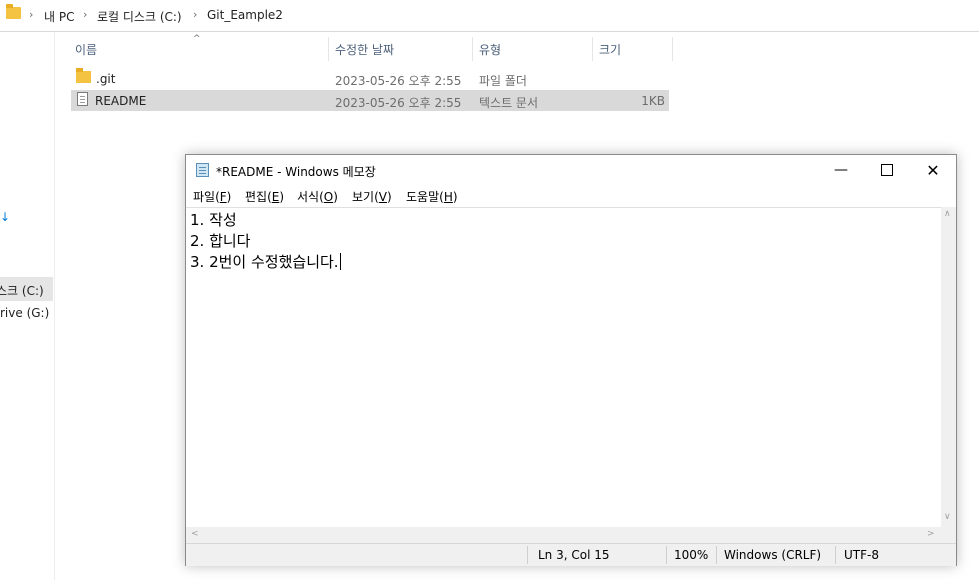 The height and width of the screenshot is (580, 979). I want to click on horizontal-scrollbar: < >, so click(563, 535).